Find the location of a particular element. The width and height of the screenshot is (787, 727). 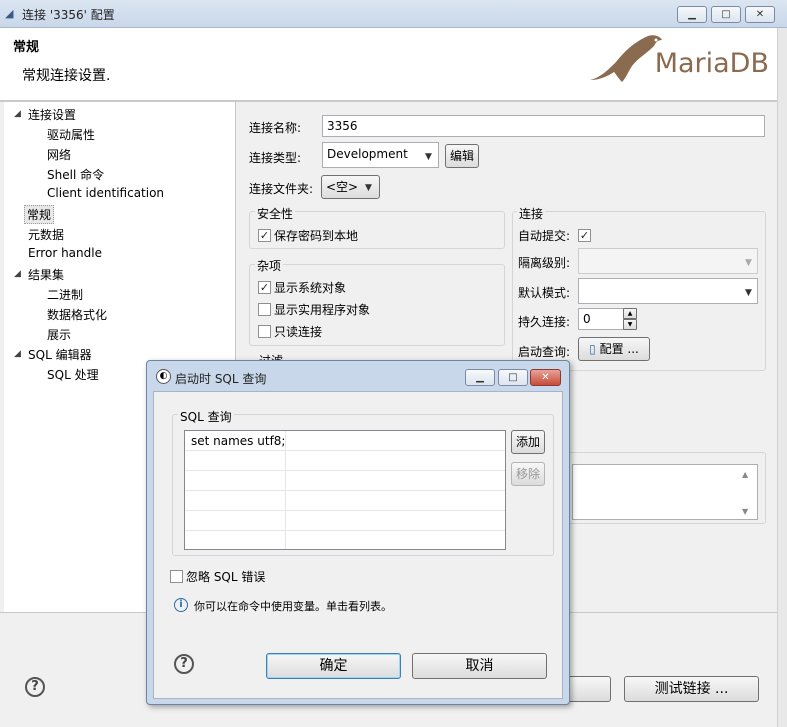

default-mode-select is located at coordinates (668, 291).